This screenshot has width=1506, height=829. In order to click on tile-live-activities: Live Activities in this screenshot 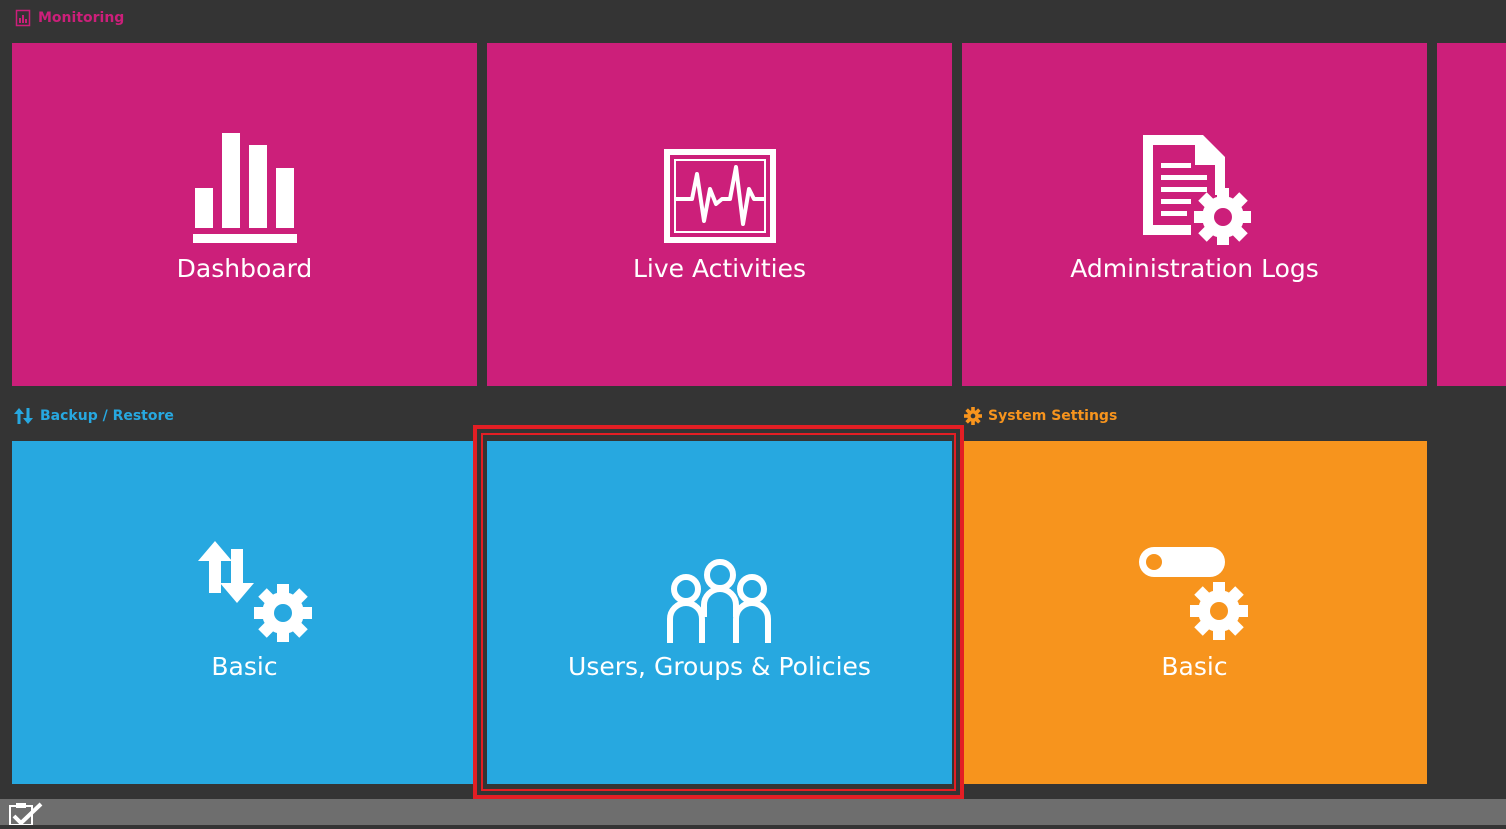, I will do `click(719, 214)`.